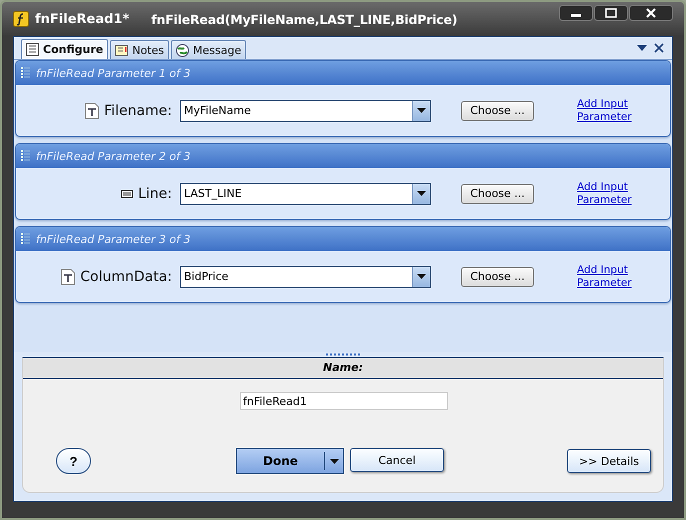  What do you see at coordinates (113, 73) in the screenshot?
I see `group-title: fnFileRead Parameter 1 of 3` at bounding box center [113, 73].